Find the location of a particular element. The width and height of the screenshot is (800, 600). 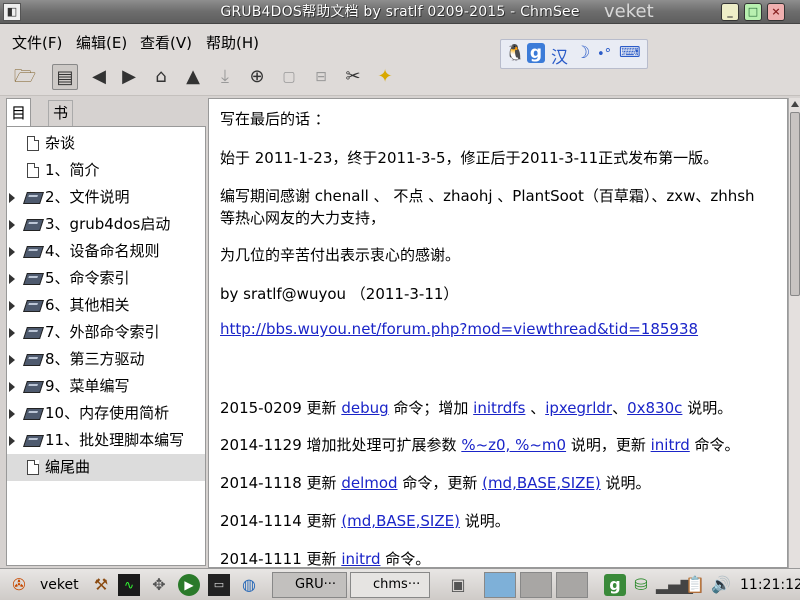

toc-item-label: 编尾曲 is located at coordinates (68, 467).